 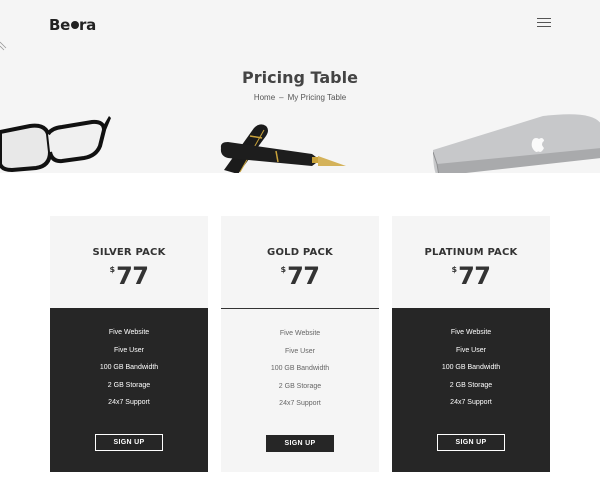 What do you see at coordinates (300, 443) in the screenshot?
I see `gold-sign-up-button: SIGN UP` at bounding box center [300, 443].